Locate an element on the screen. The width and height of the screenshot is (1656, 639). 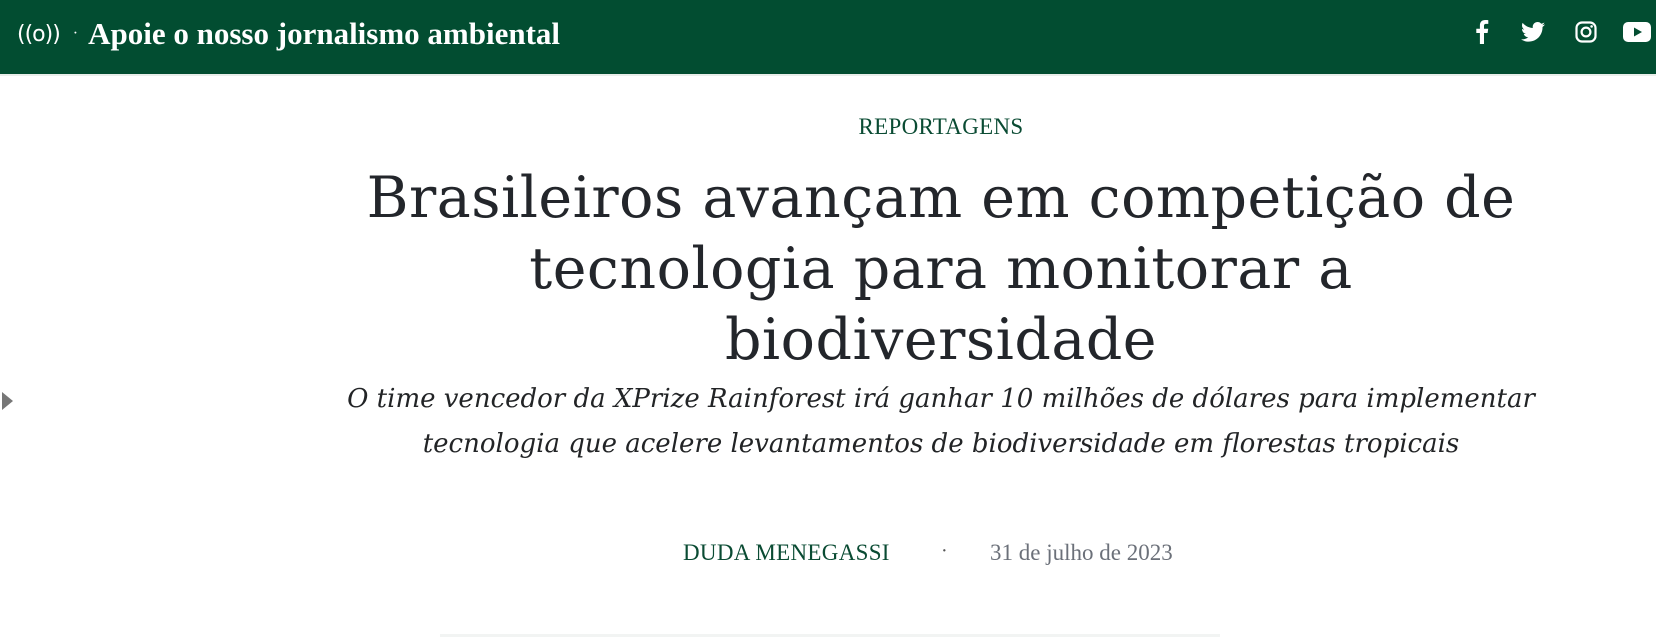
section-label: REPORTAGENS is located at coordinates (828, 127).